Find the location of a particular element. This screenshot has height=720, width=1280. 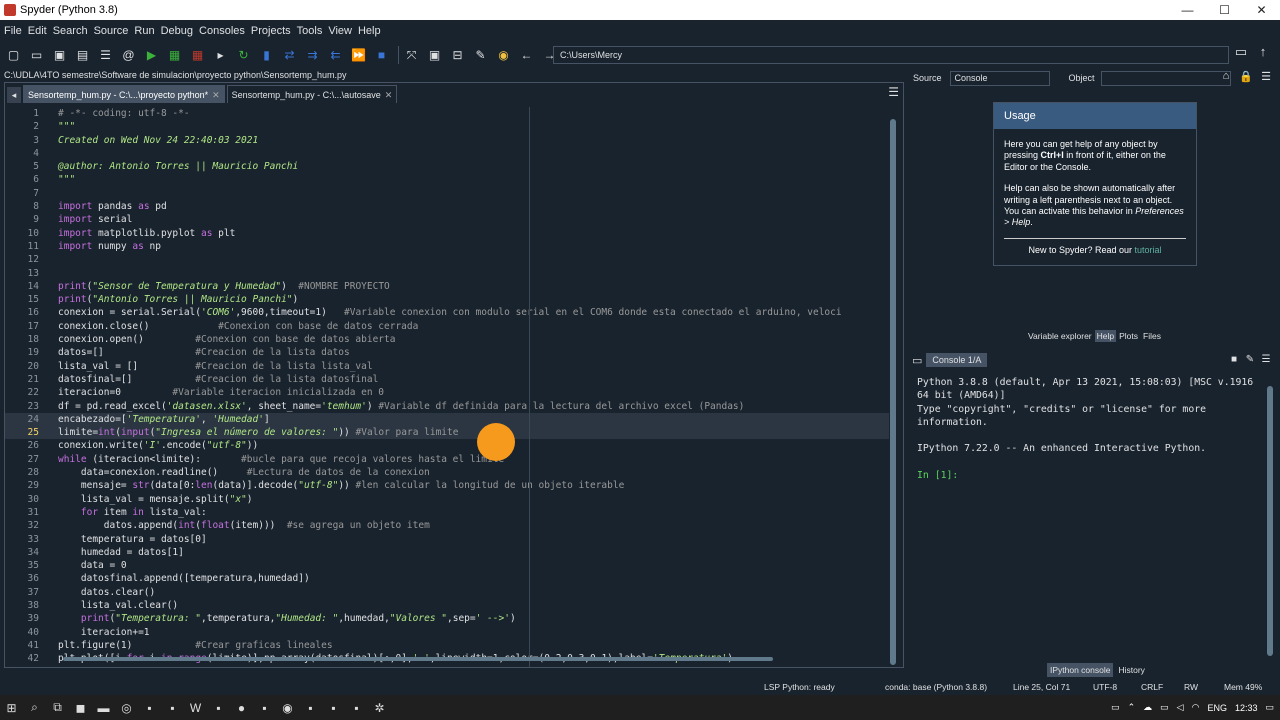

run-icon: ▶ is located at coordinates (151, 55).